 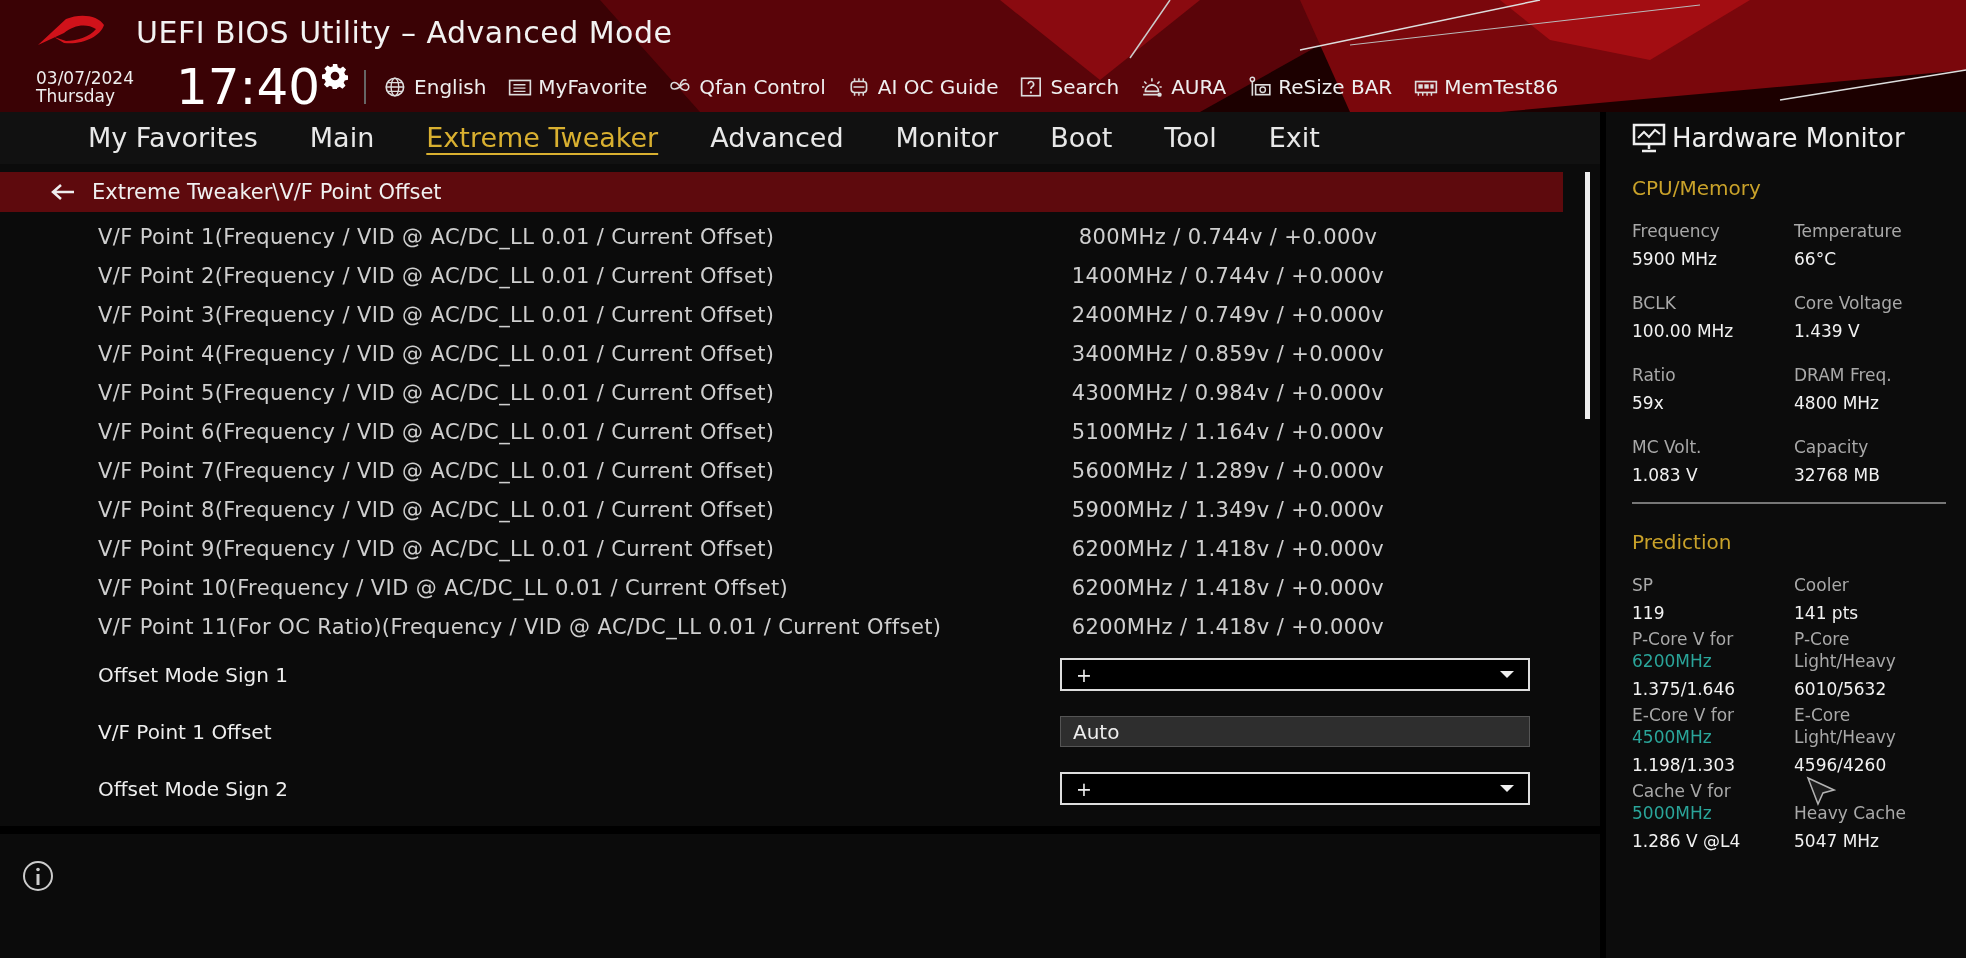 What do you see at coordinates (1665, 475) in the screenshot?
I see `stat-value: 1.083 V` at bounding box center [1665, 475].